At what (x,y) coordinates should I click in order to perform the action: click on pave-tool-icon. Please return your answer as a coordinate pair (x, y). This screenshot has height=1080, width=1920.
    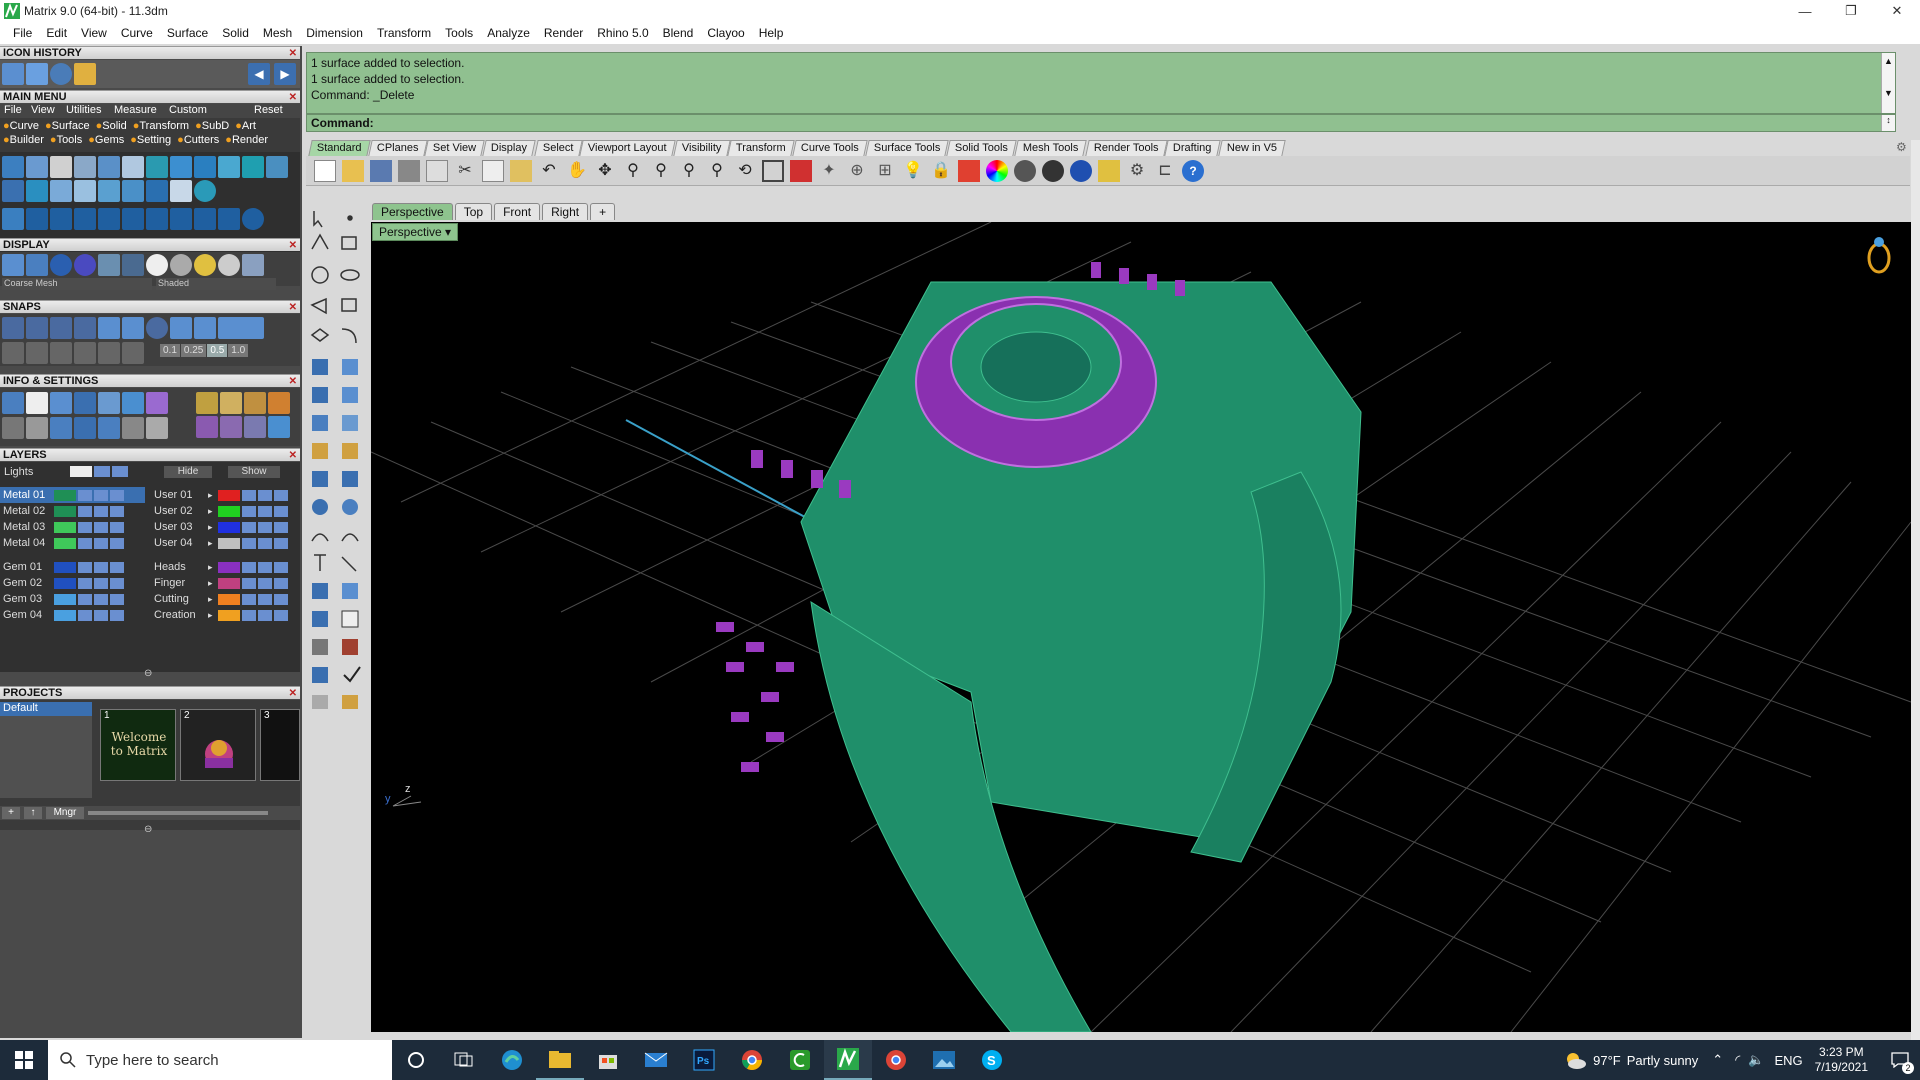
    Looking at the image, I should click on (37, 167).